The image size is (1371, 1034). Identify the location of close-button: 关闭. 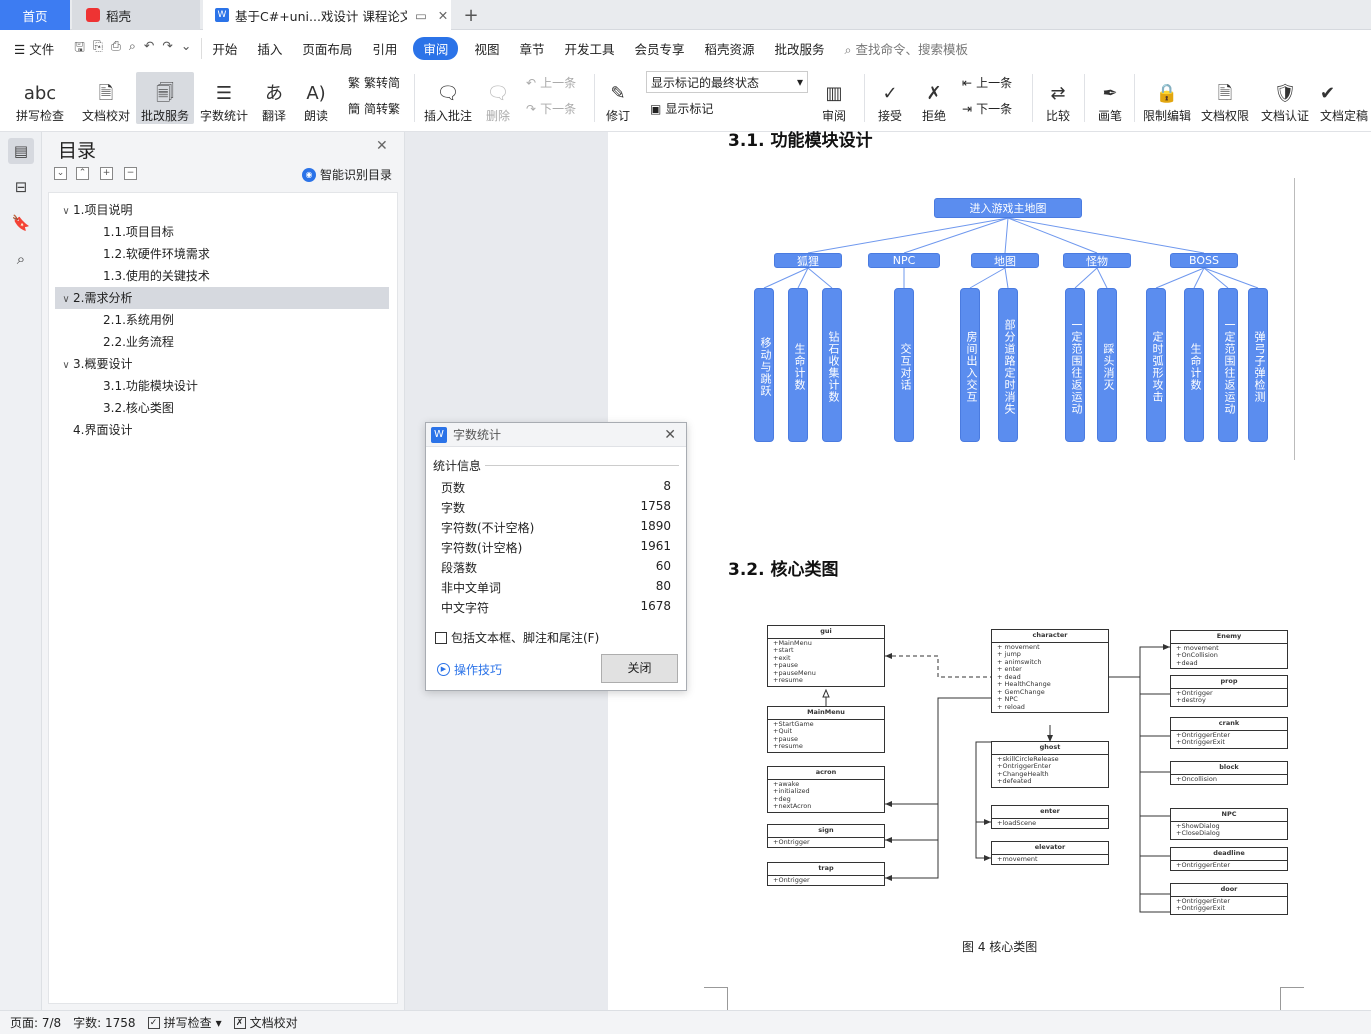
(639, 668).